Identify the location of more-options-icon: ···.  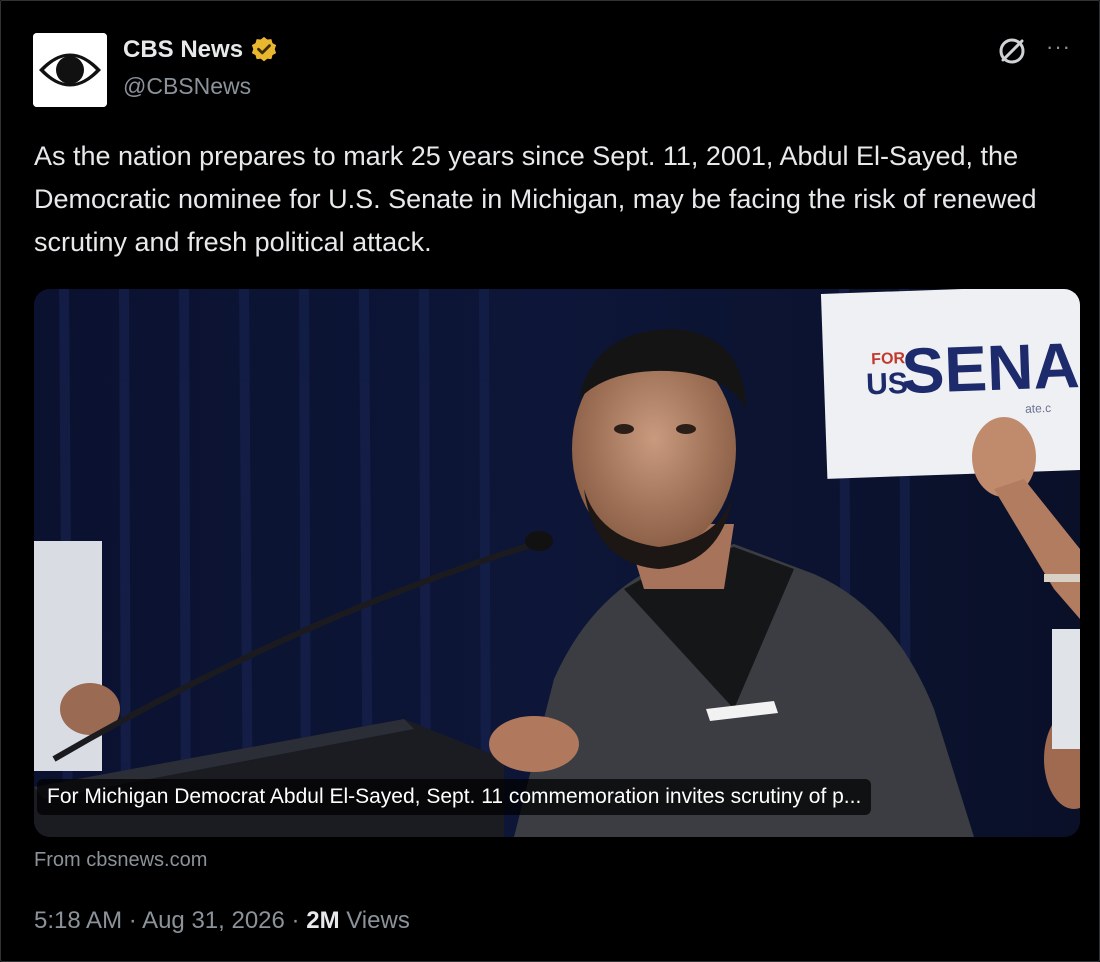
(1058, 47).